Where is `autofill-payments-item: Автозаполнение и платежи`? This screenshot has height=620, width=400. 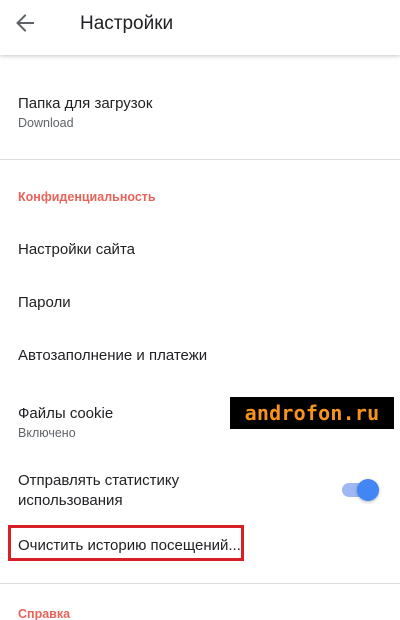
autofill-payments-item: Автозаполнение и платежи is located at coordinates (200, 356).